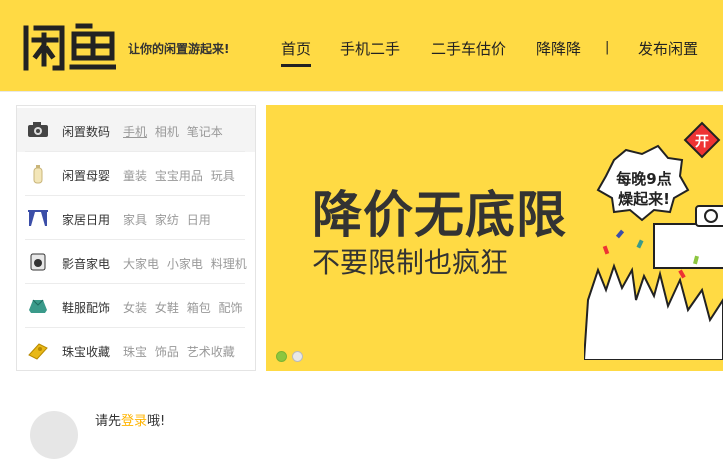 The width and height of the screenshot is (723, 459). Describe the element at coordinates (86, 132) in the screenshot. I see `category-name: 闲置数码` at that location.